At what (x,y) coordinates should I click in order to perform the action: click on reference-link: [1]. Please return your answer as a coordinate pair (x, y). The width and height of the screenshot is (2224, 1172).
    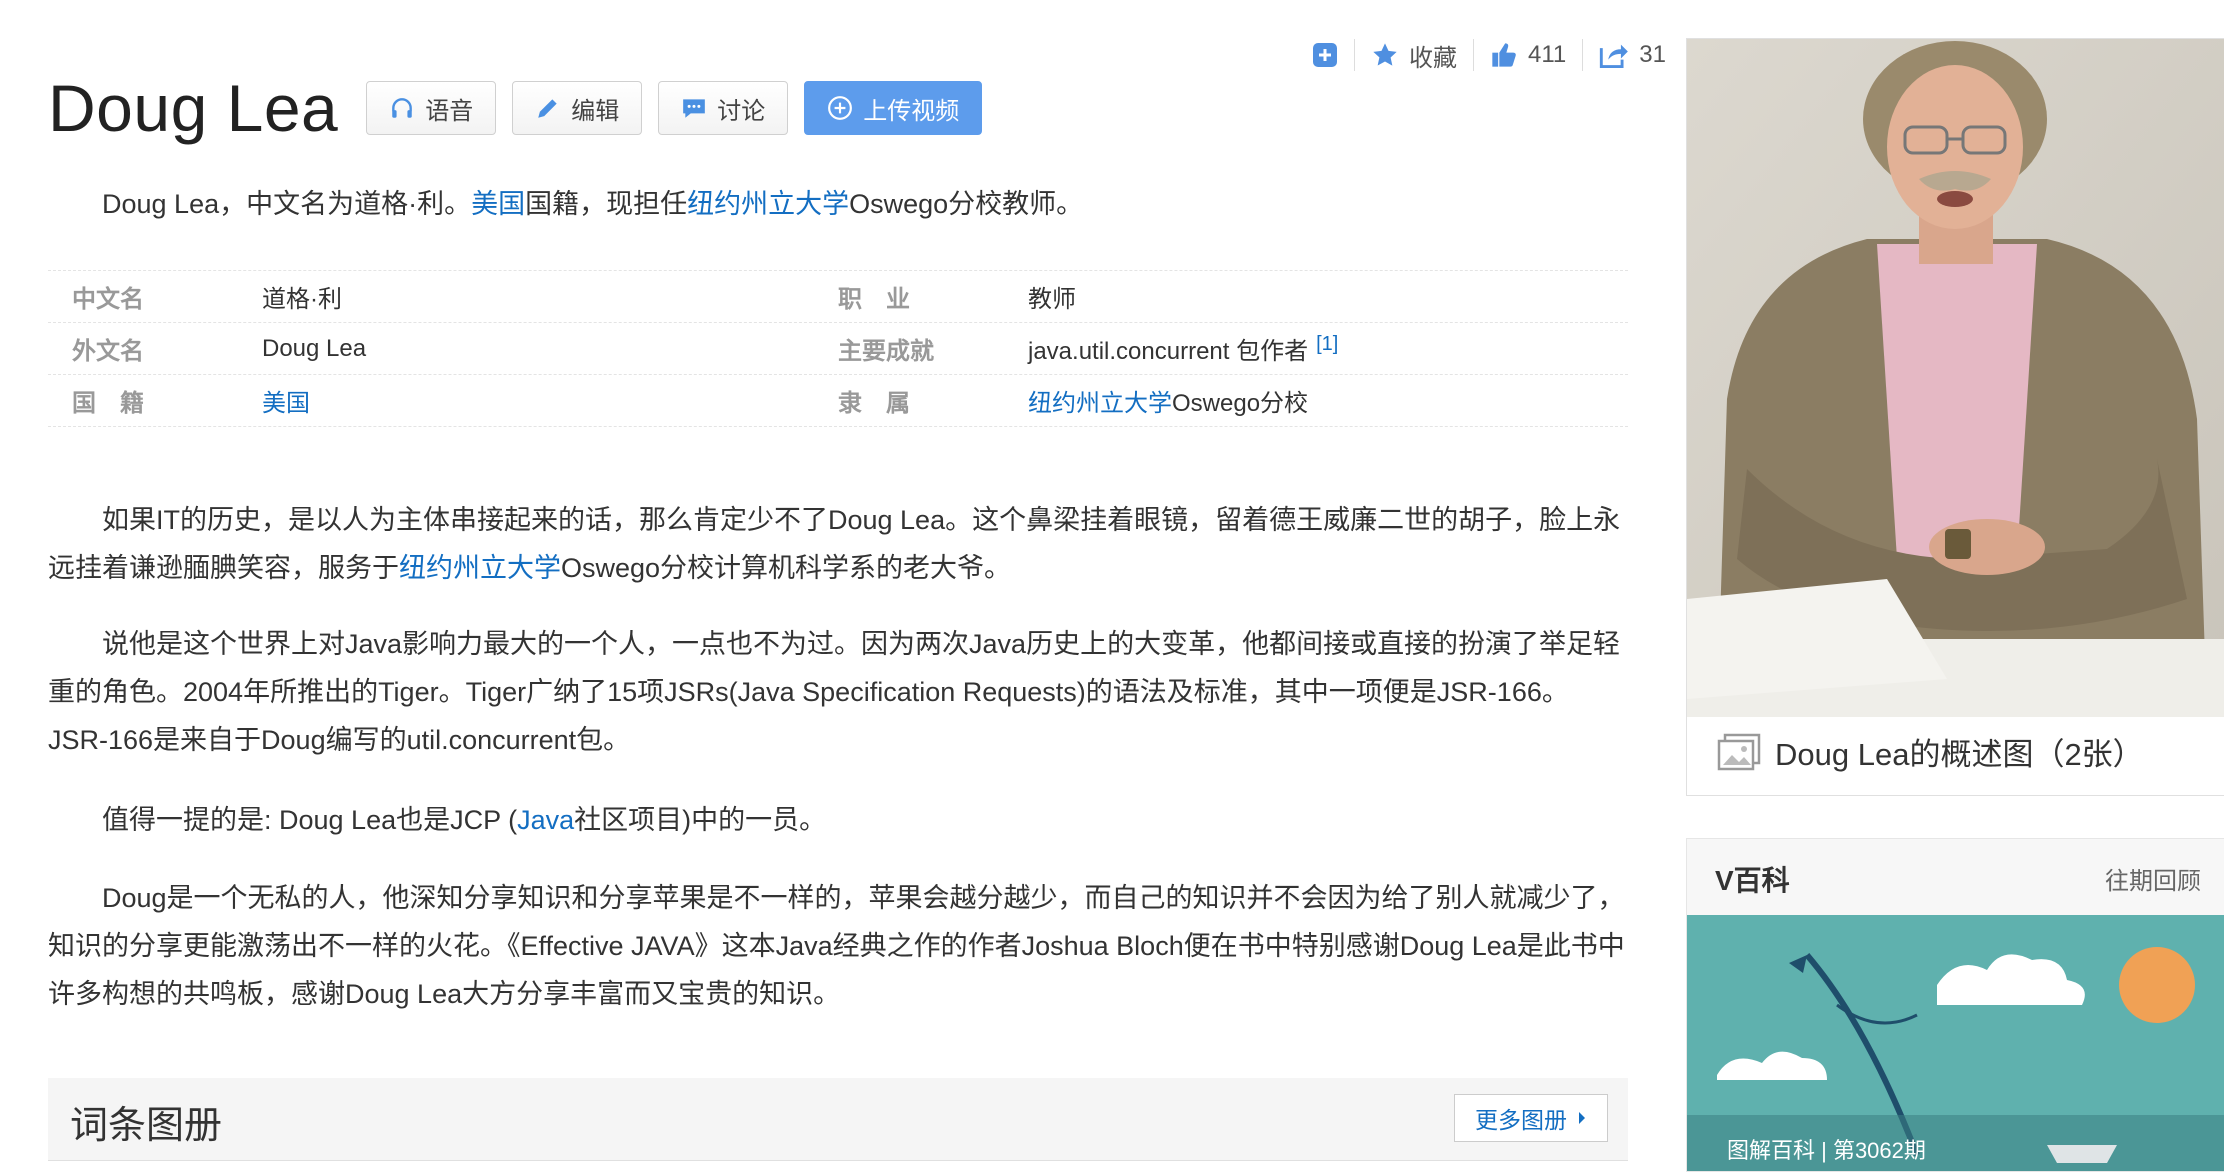
    Looking at the image, I should click on (1327, 344).